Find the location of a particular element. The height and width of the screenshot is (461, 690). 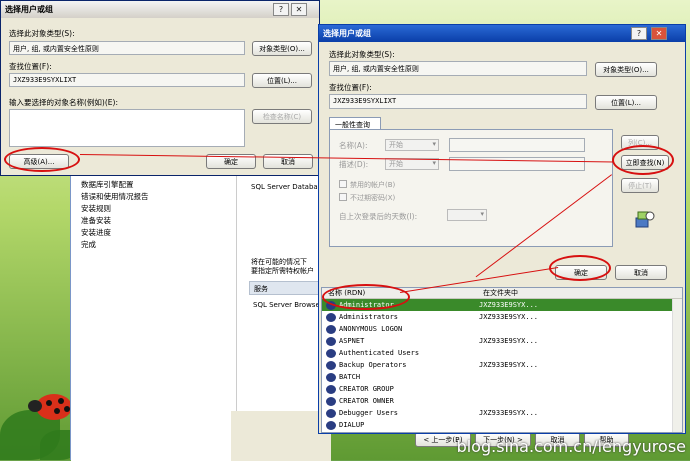

step-item: 完成 is located at coordinates (88, 244).